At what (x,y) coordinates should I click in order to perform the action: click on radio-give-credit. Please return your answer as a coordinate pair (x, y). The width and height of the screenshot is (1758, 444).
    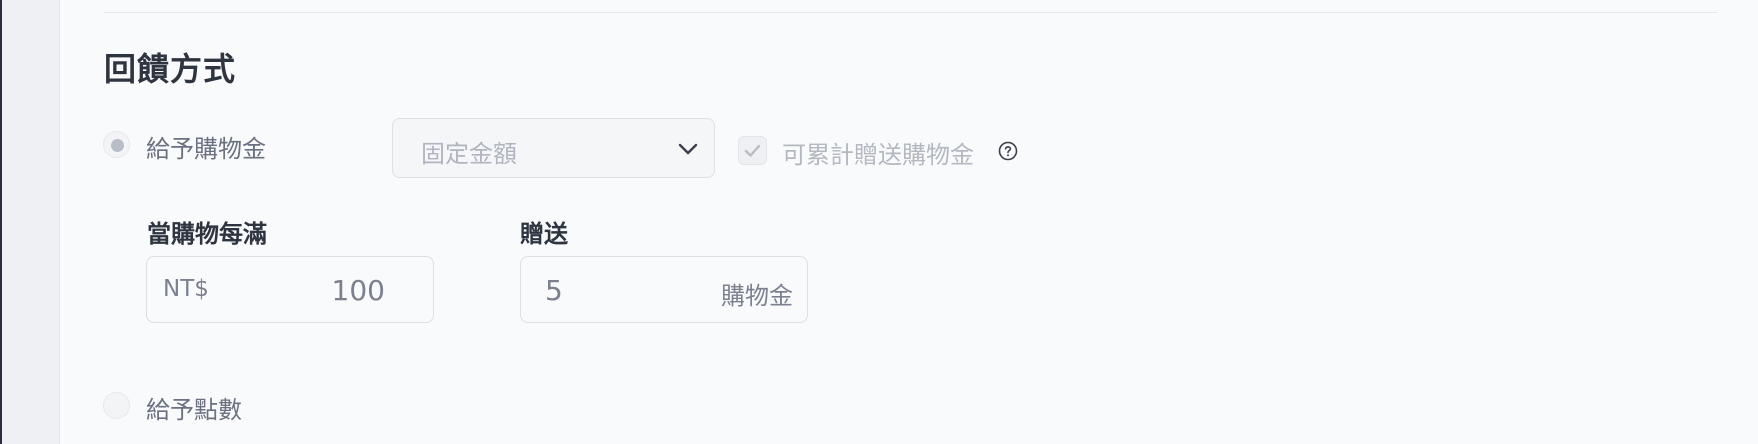
    Looking at the image, I should click on (116, 144).